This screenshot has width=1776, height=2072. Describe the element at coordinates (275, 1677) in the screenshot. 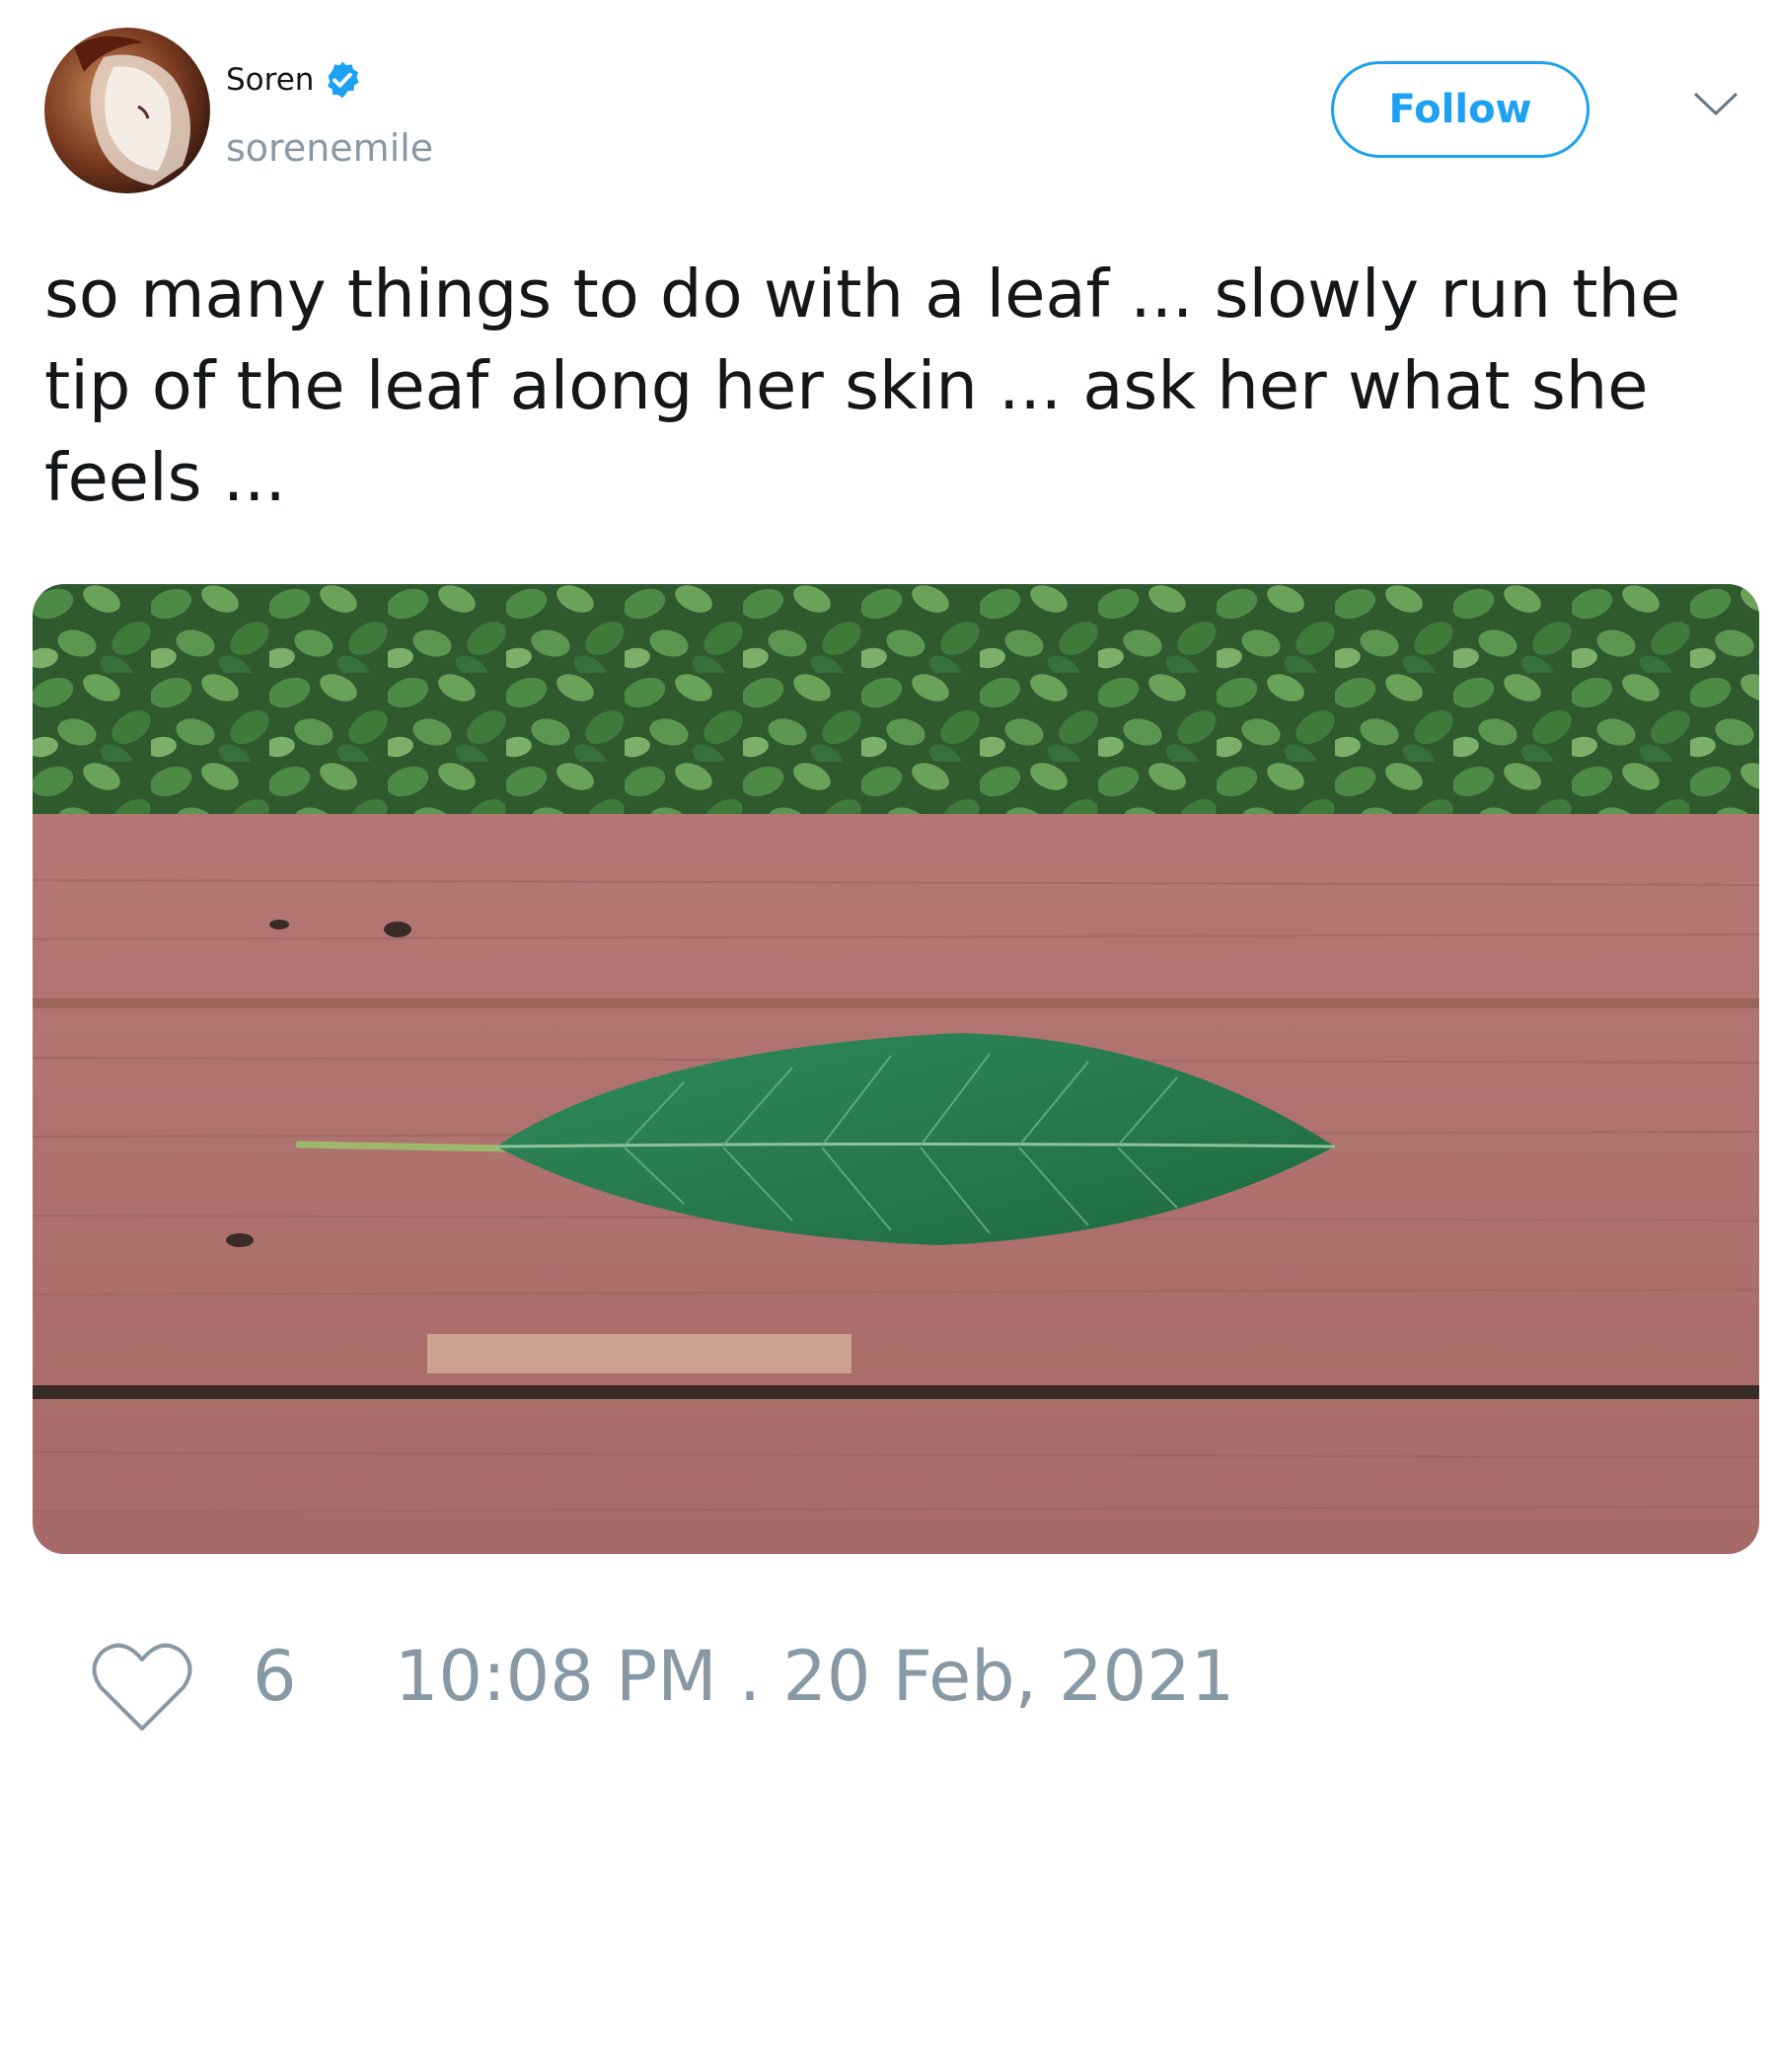

I see `like-count: 6` at that location.